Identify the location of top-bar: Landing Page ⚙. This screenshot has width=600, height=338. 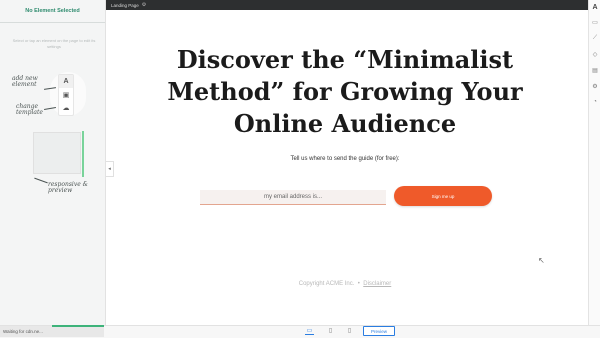
(347, 5).